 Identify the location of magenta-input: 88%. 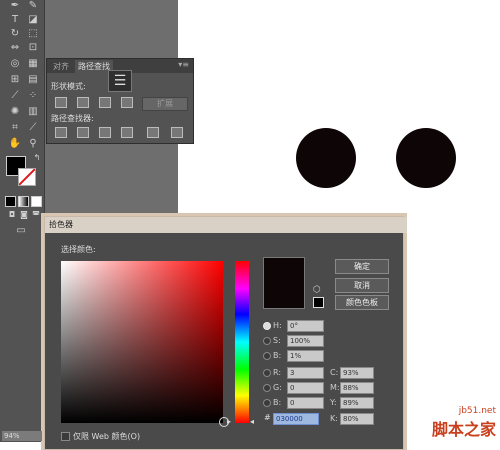
(357, 388).